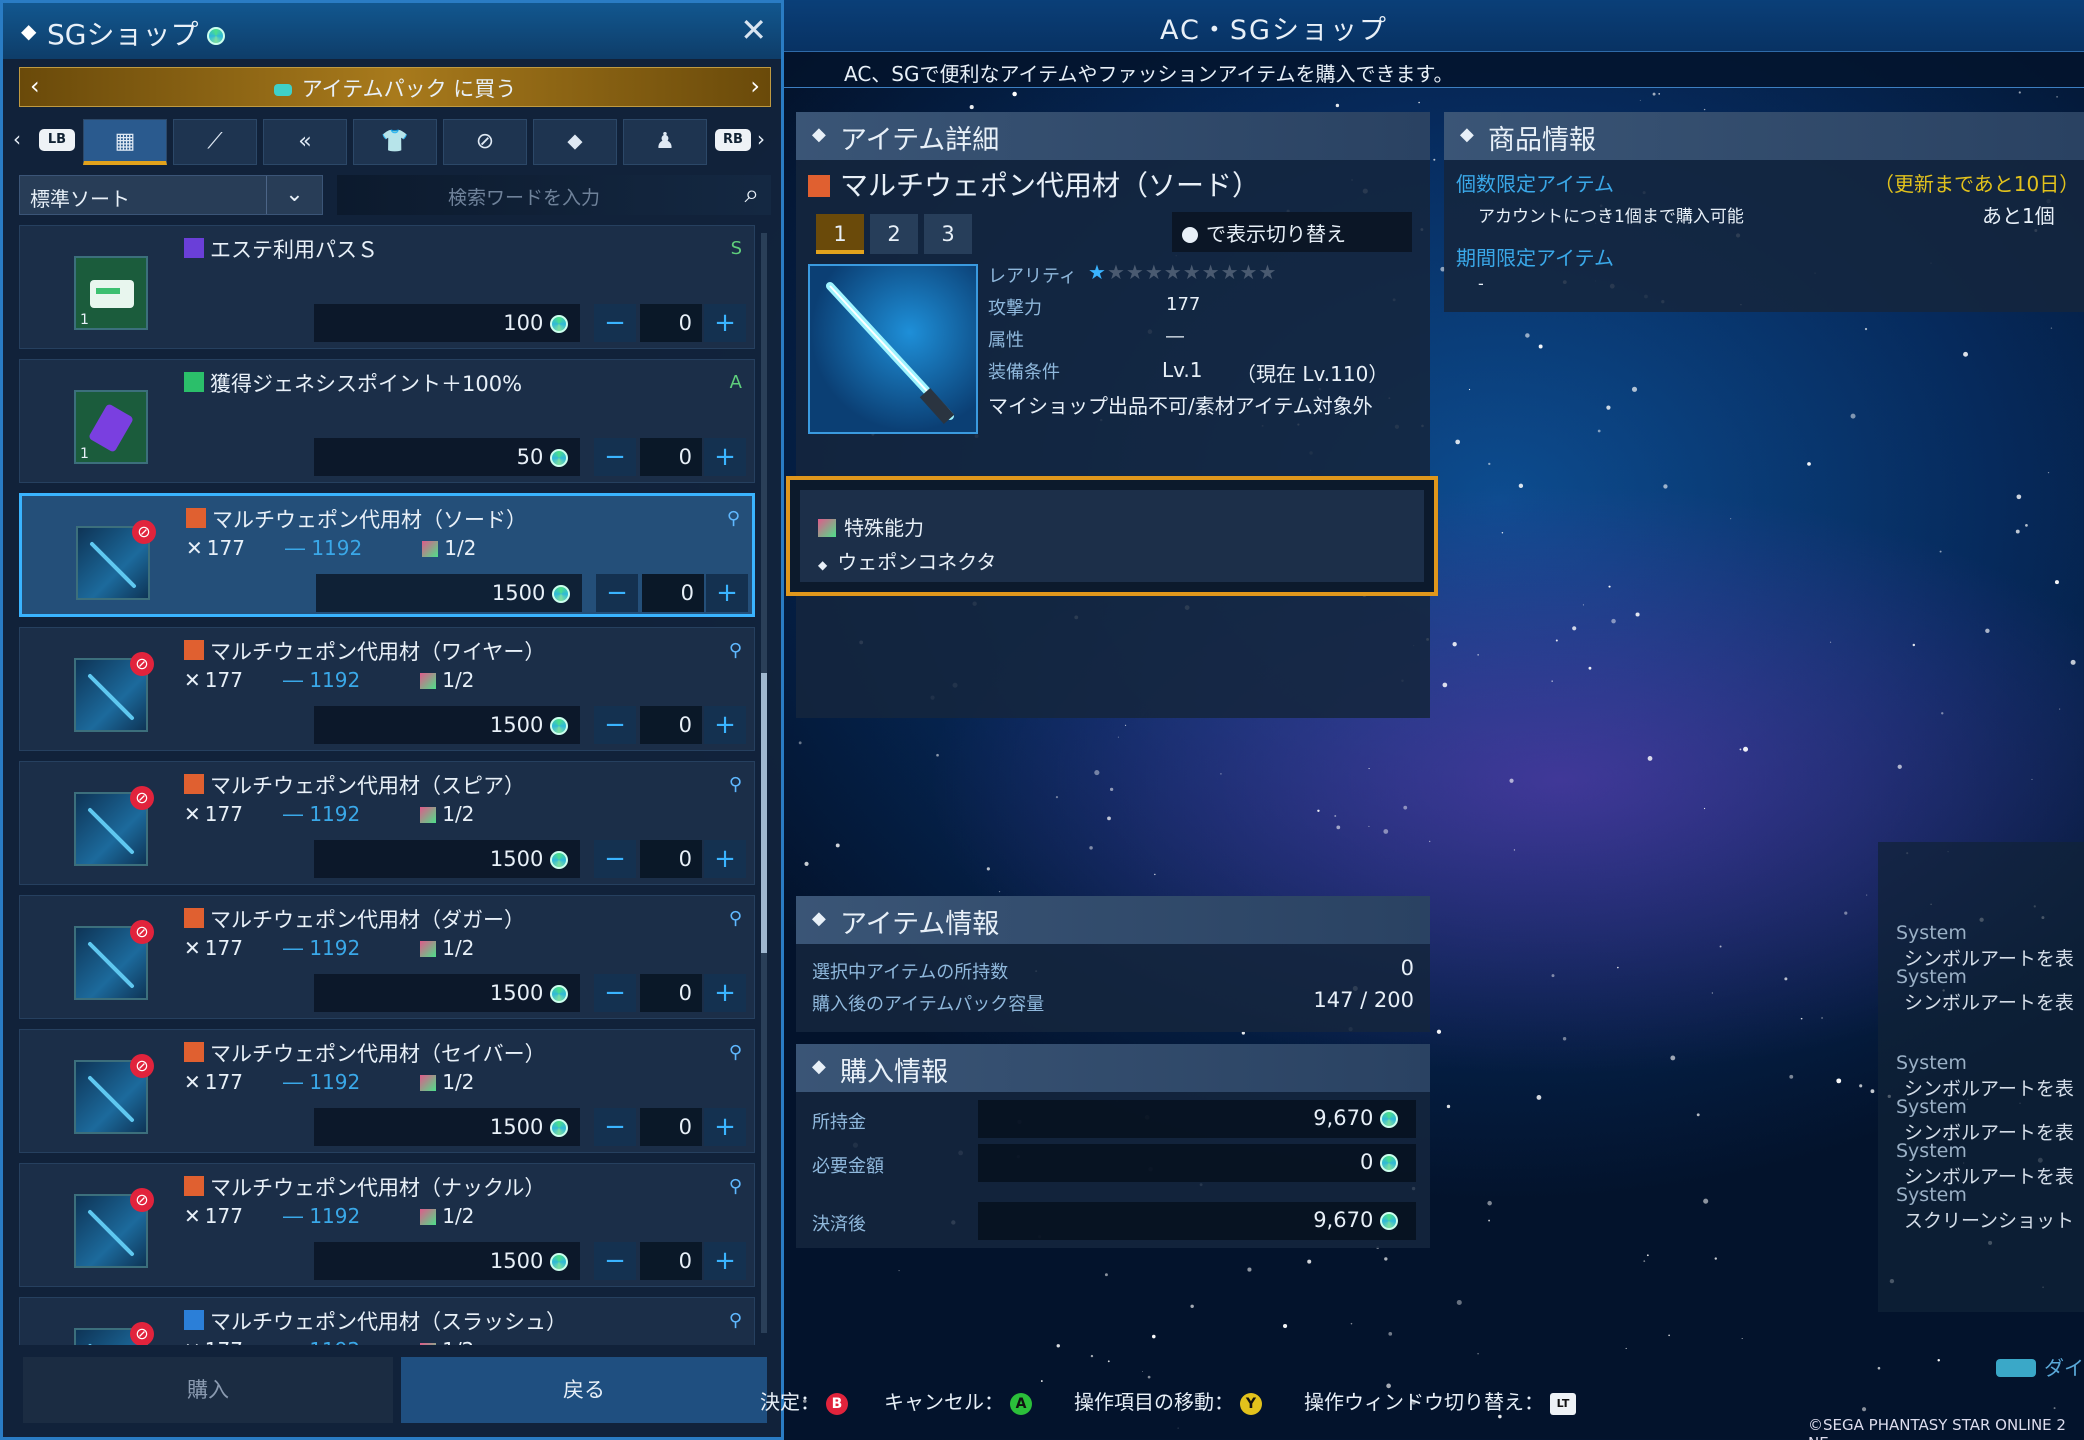  I want to click on list-item: ⊘ マルチウェポン代用材（ソード） ⚲ ✕ 177 ― 1192 1/2 1500 −0 +, so click(387, 555).